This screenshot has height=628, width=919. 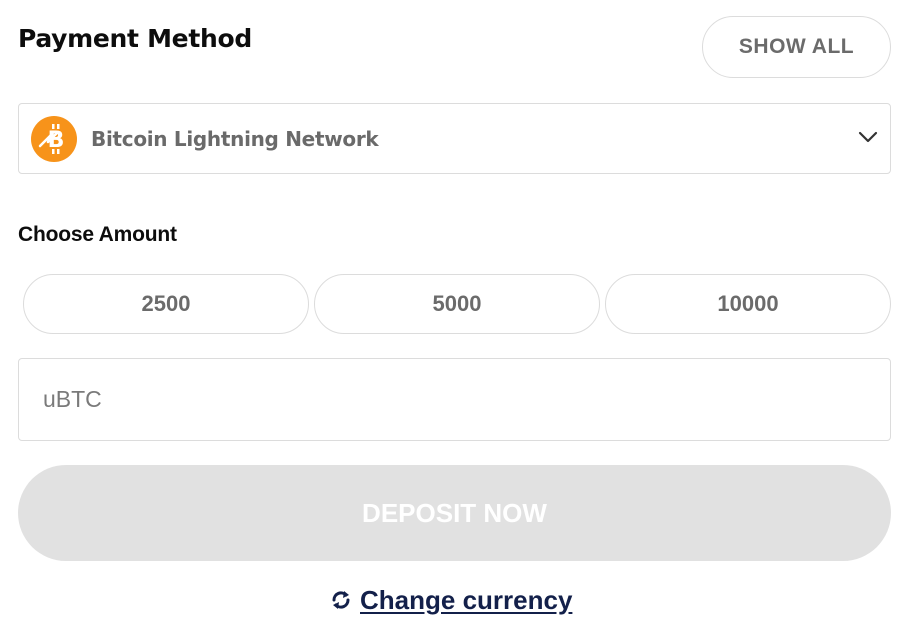 What do you see at coordinates (796, 47) in the screenshot?
I see `show-all-button: SHOW ALL` at bounding box center [796, 47].